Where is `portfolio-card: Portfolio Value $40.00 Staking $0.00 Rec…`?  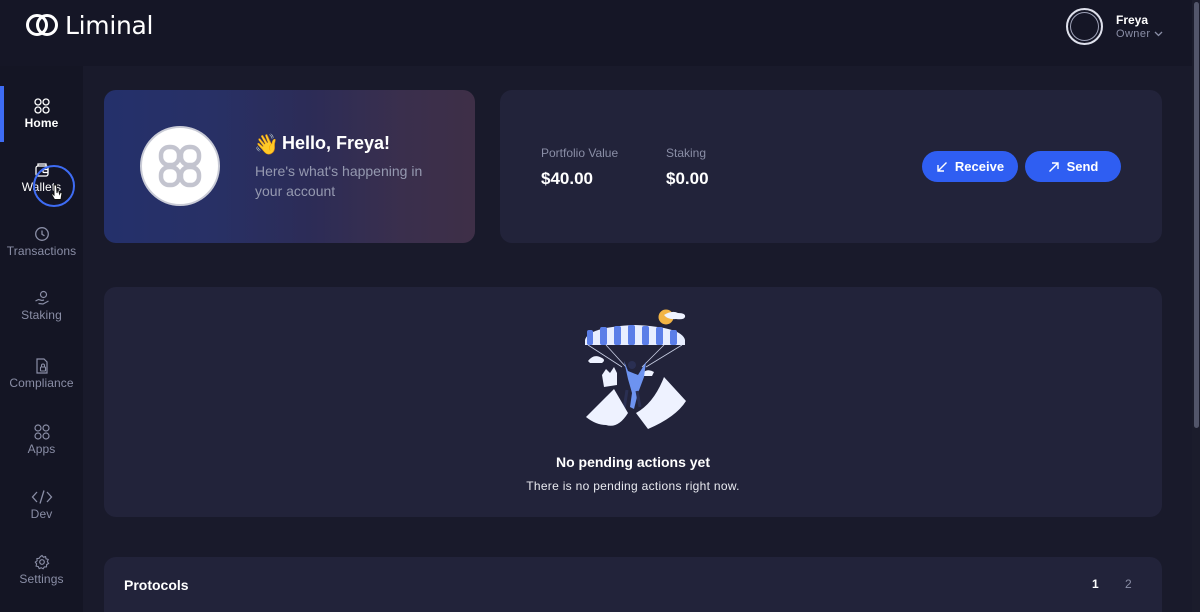 portfolio-card: Portfolio Value $40.00 Staking $0.00 Rec… is located at coordinates (831, 166).